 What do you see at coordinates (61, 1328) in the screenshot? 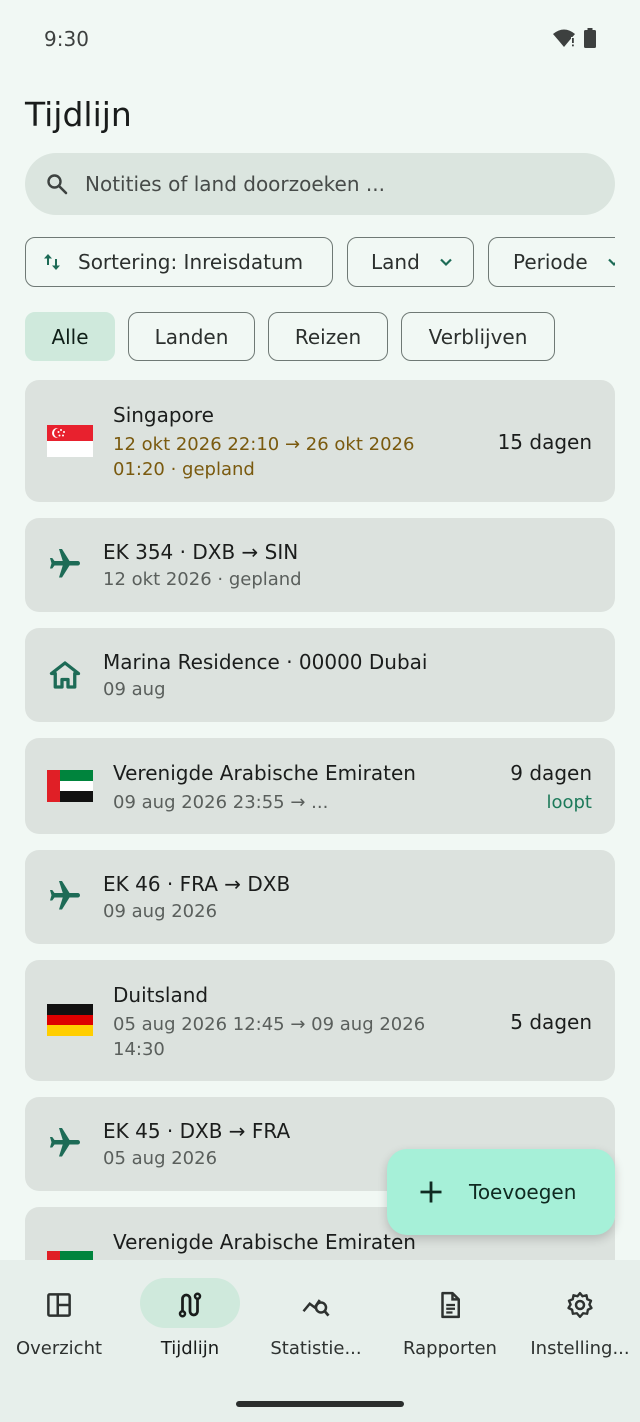
I see `nav-item-overzicht: Overzicht` at bounding box center [61, 1328].